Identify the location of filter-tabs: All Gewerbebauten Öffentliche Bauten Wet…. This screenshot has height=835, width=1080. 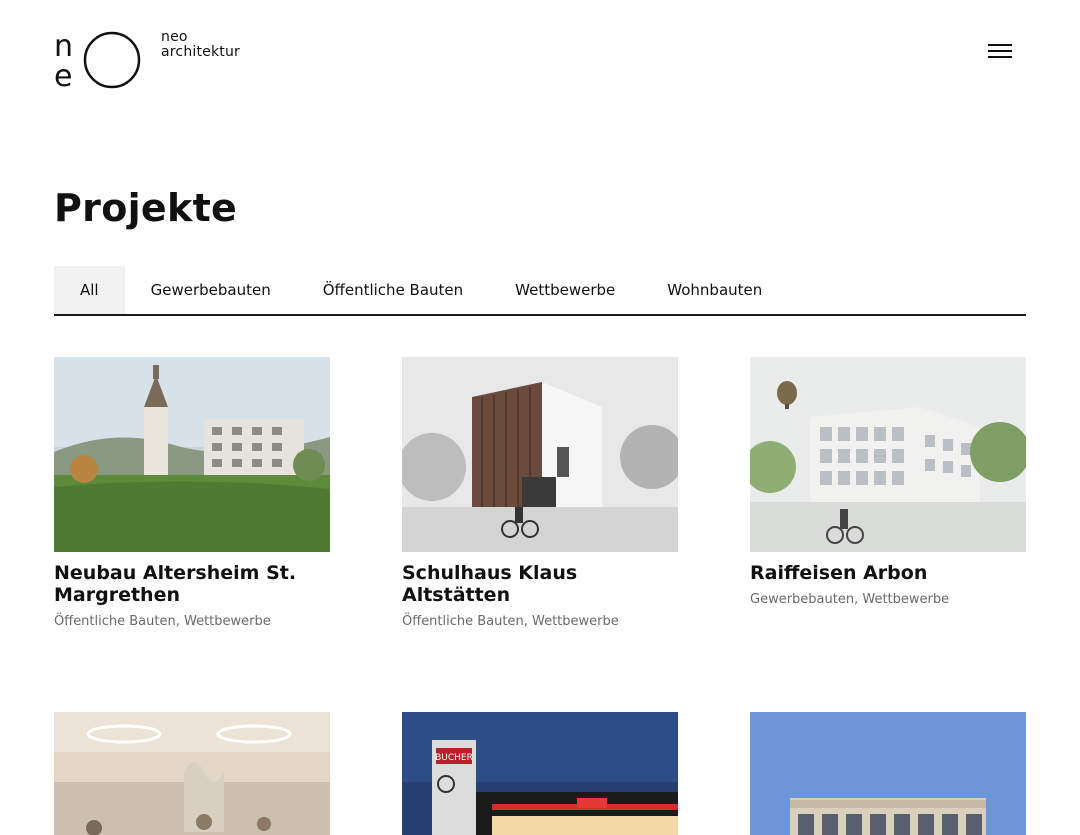
(540, 291).